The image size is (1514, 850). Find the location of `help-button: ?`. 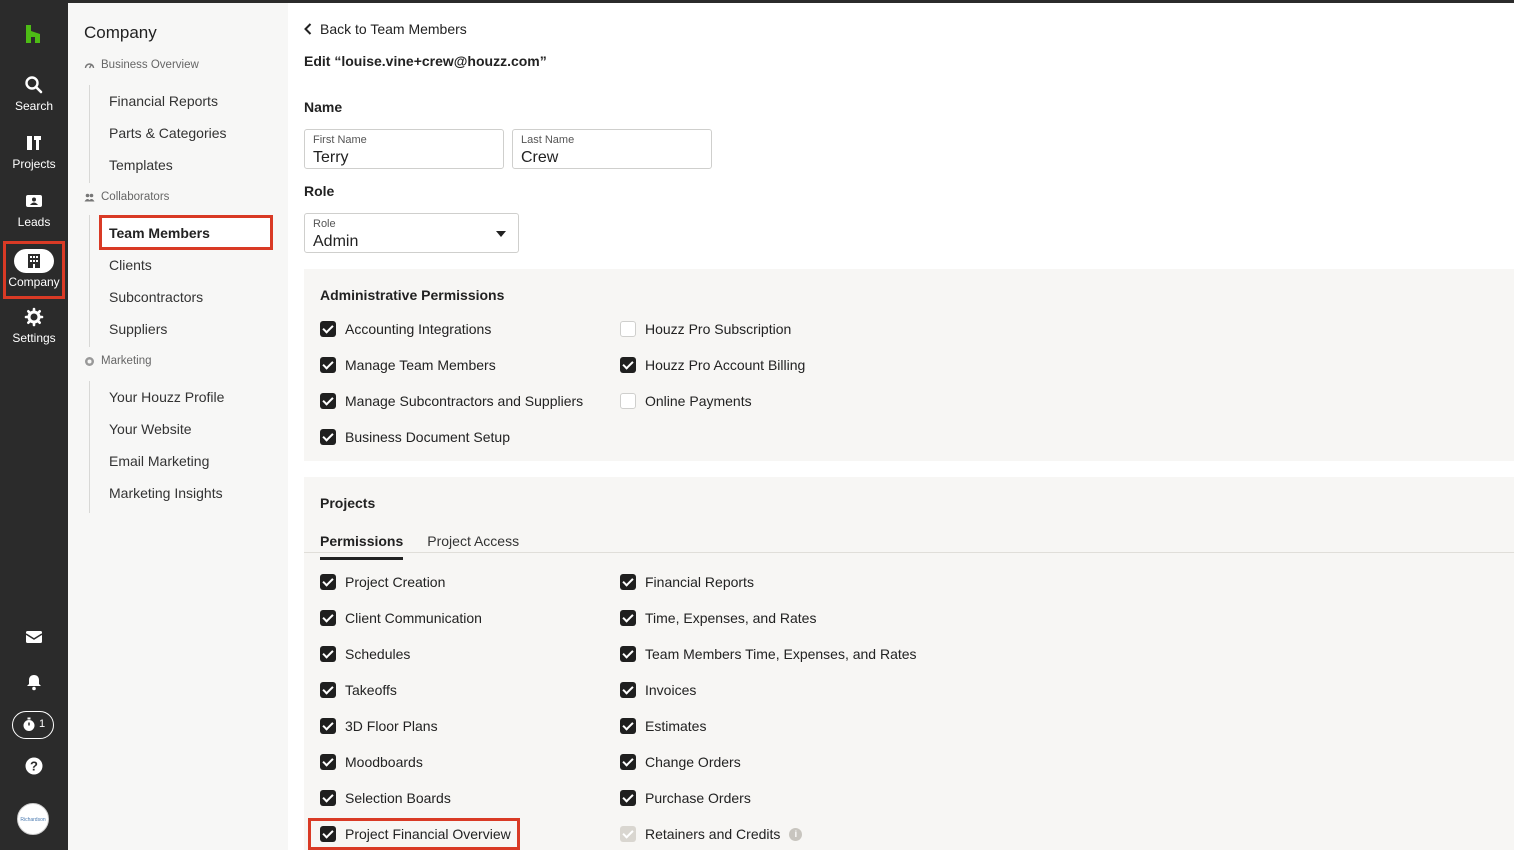

help-button: ? is located at coordinates (34, 768).